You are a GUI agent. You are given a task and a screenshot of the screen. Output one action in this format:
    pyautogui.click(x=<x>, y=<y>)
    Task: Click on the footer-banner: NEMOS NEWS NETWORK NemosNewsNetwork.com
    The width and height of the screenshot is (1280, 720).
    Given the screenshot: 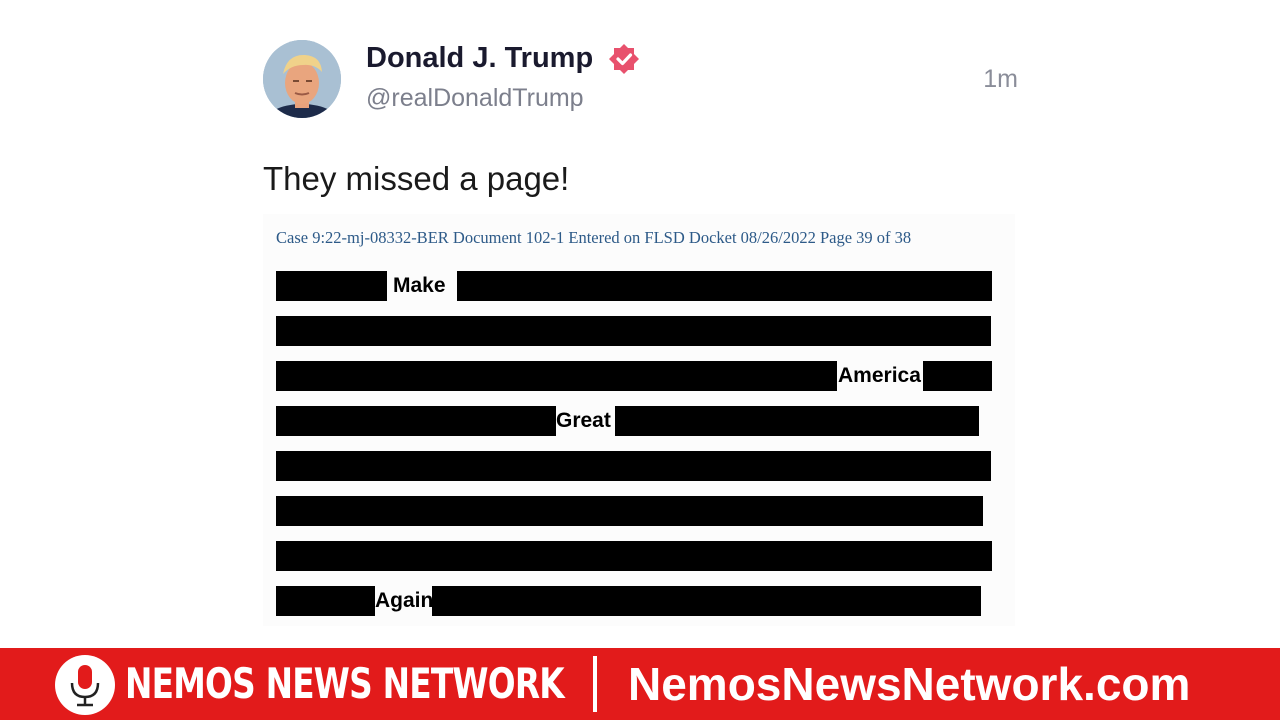 What is the action you would take?
    pyautogui.click(x=640, y=684)
    